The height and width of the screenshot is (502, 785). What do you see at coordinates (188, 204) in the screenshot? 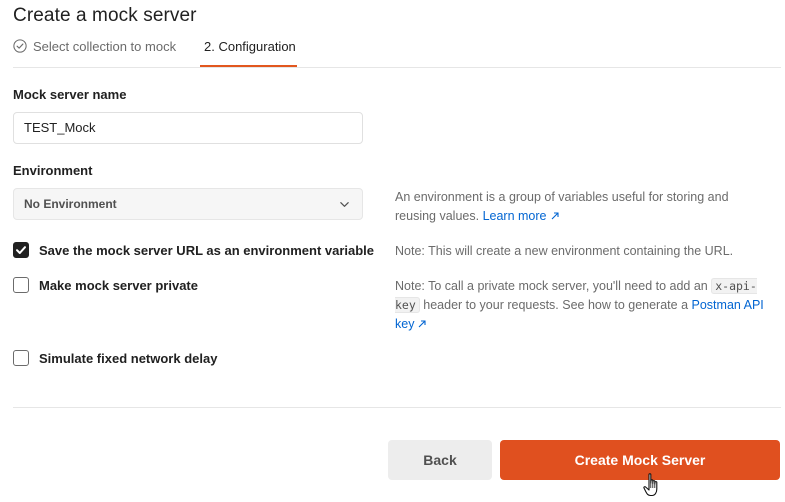
I see `environment-select: No Environment` at bounding box center [188, 204].